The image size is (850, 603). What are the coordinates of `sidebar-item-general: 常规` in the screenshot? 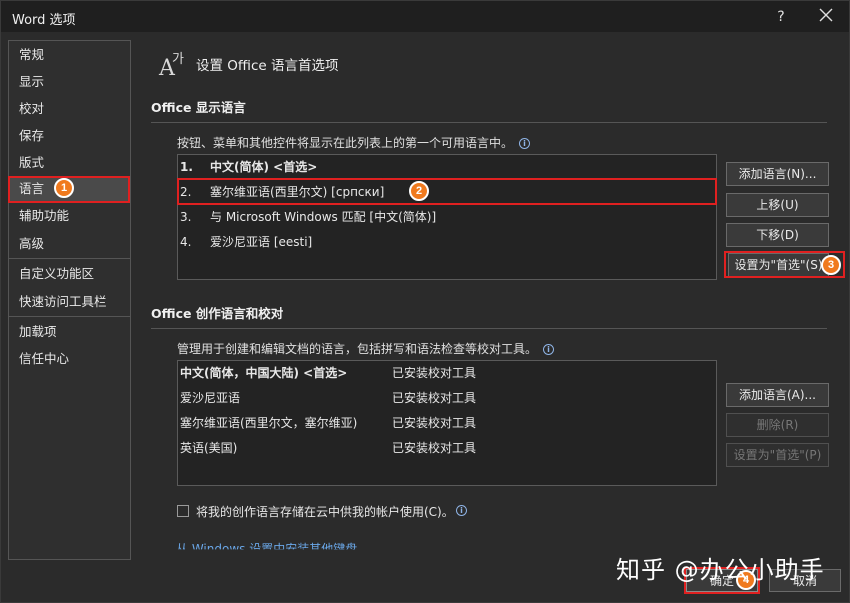 It's located at (69, 55).